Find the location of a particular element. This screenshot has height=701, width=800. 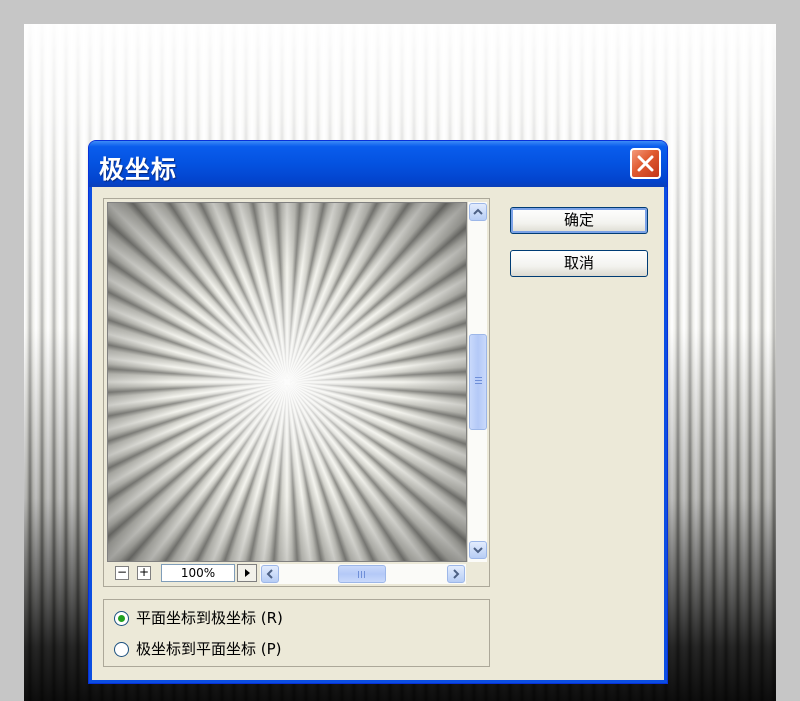

zoom-menu-button is located at coordinates (247, 573).